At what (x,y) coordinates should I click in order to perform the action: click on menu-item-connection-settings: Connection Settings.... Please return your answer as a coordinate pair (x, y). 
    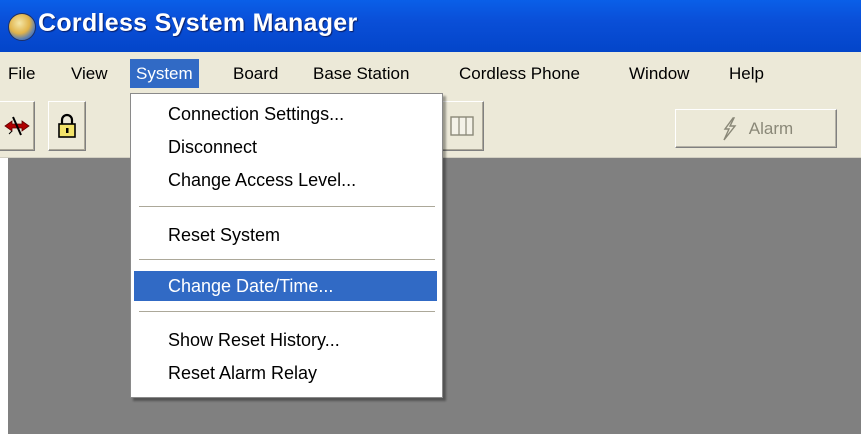
    Looking at the image, I should click on (285, 114).